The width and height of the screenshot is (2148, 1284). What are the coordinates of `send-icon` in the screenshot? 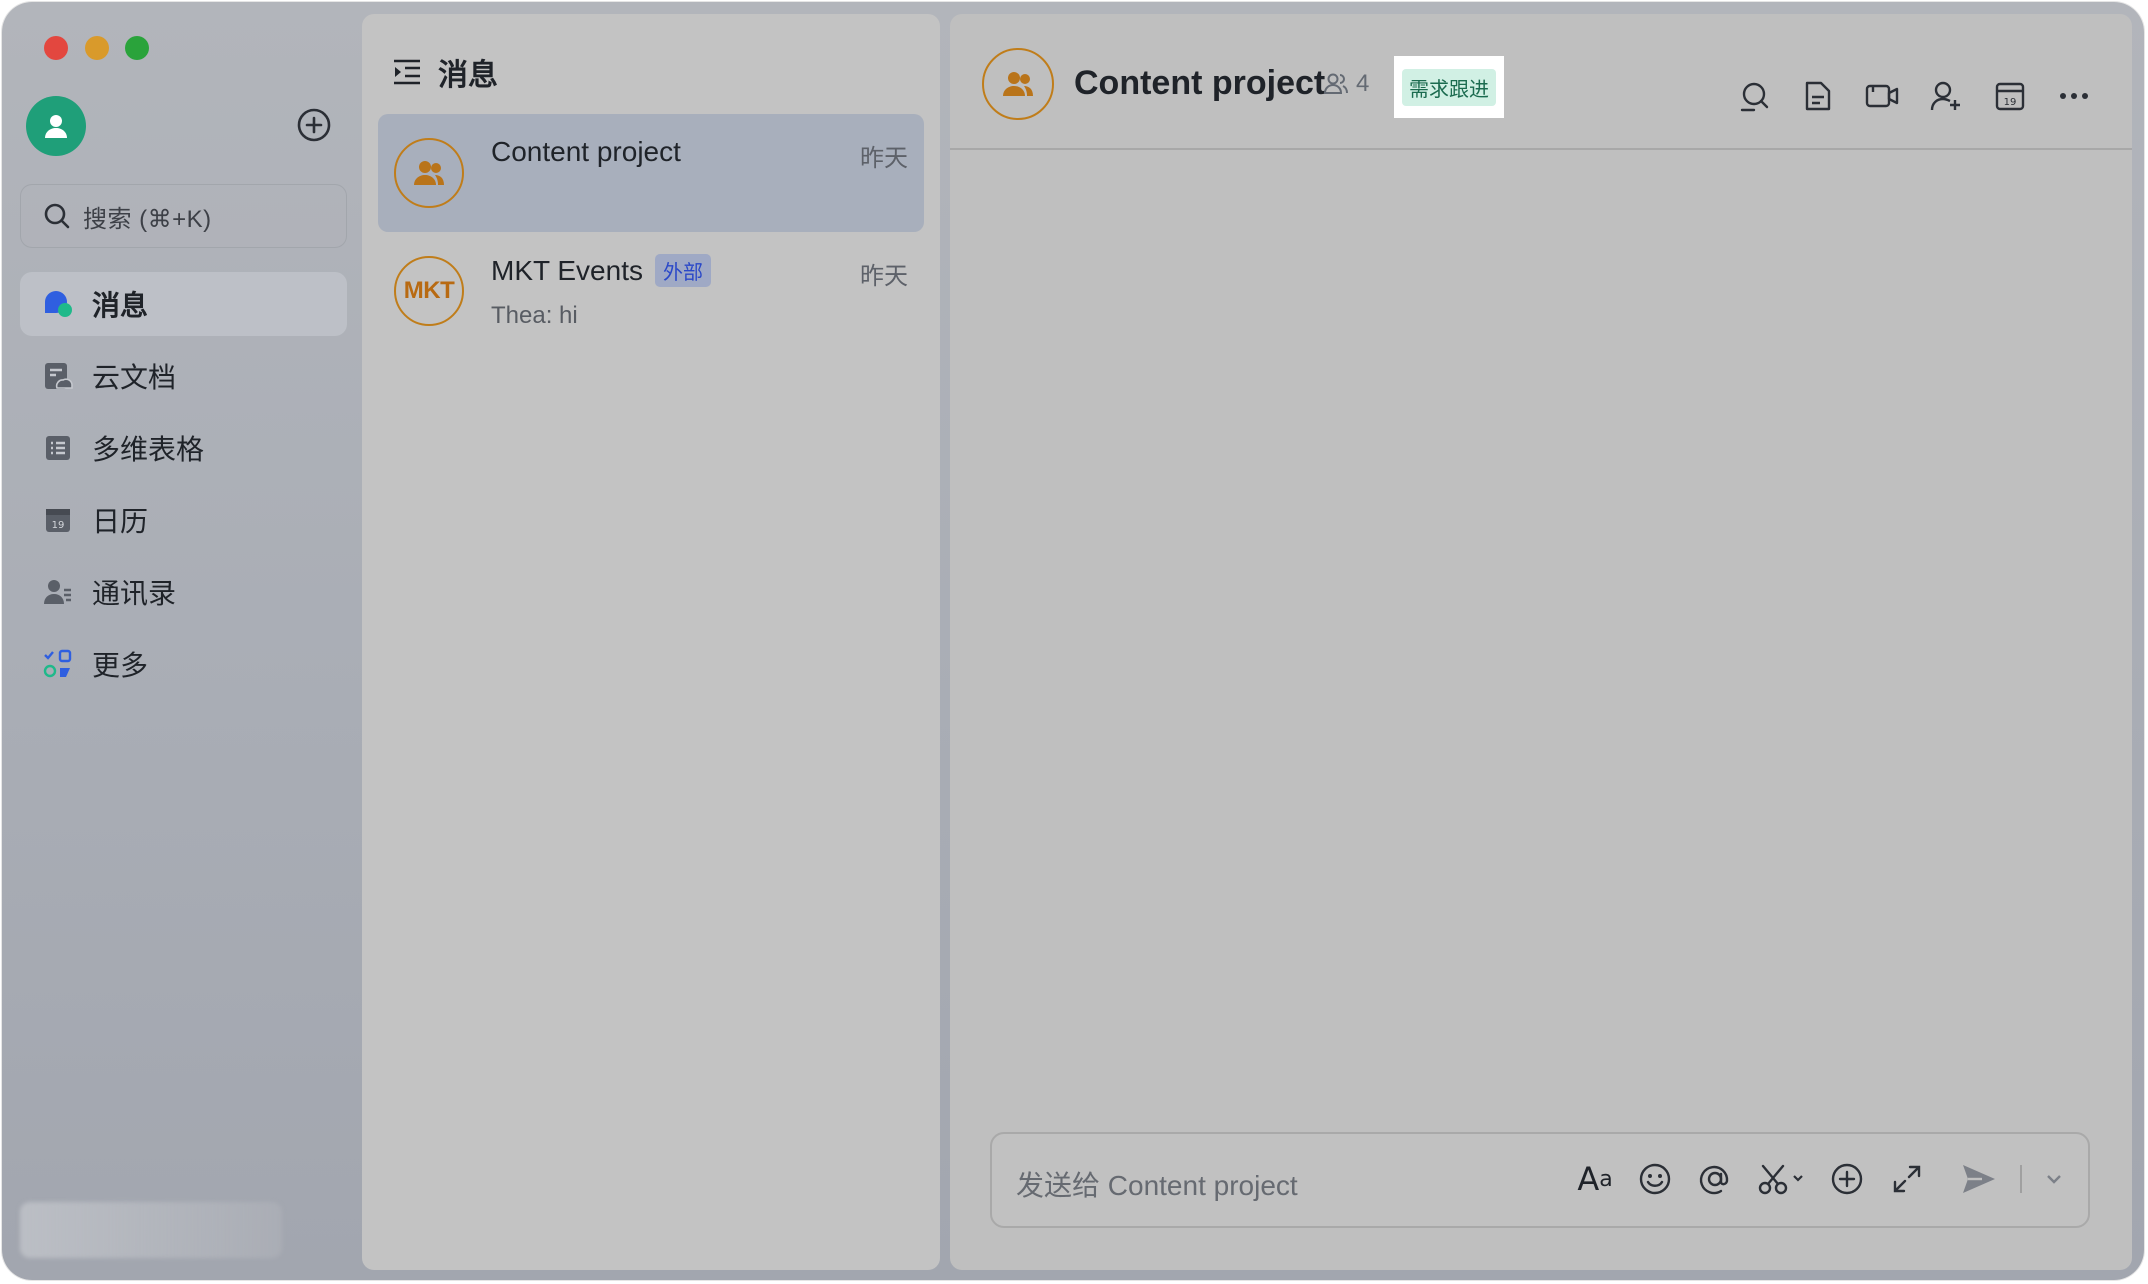 It's located at (1979, 1179).